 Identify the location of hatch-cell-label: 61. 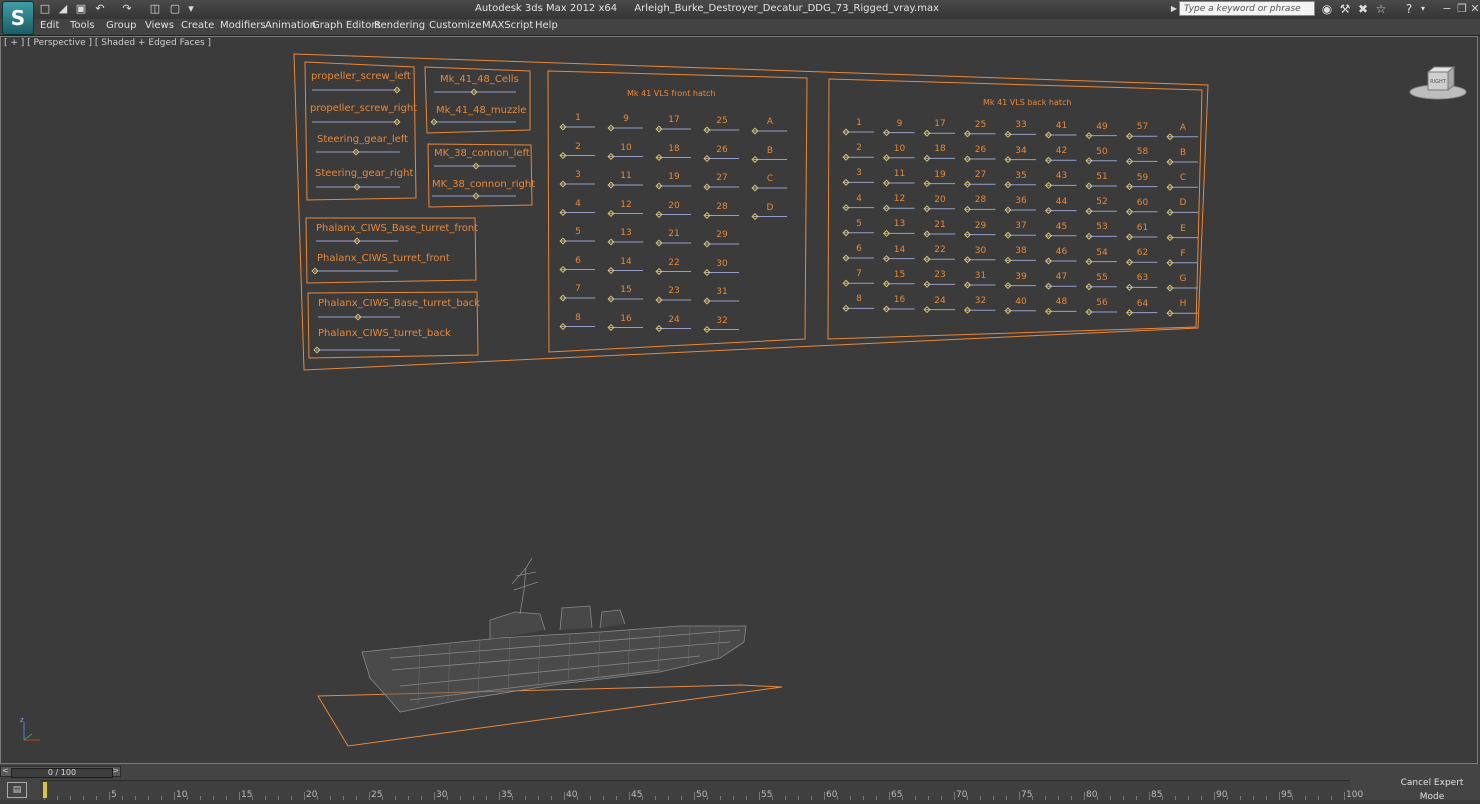
(1142, 228).